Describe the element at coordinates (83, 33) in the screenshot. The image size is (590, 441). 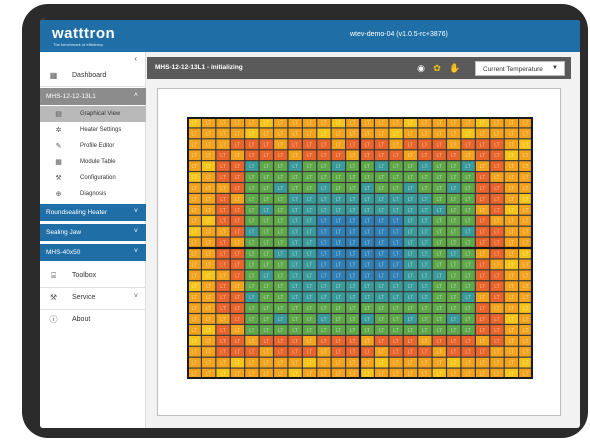
I see `brand-logo: watttron` at that location.